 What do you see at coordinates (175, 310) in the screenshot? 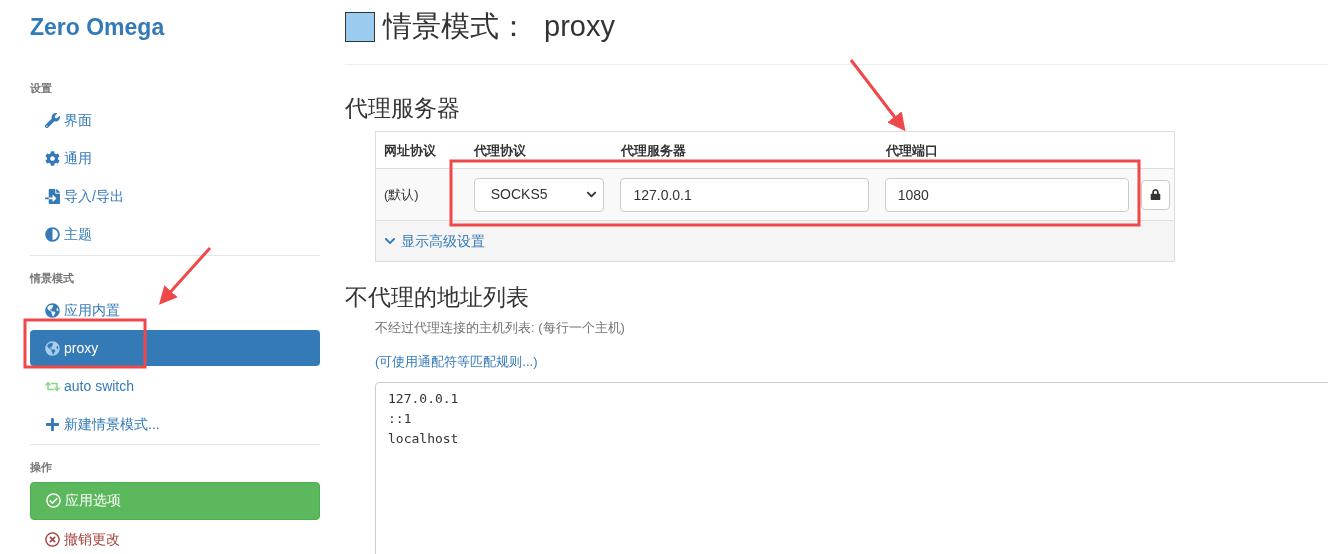
I see `sidebar-item: 应用内置` at bounding box center [175, 310].